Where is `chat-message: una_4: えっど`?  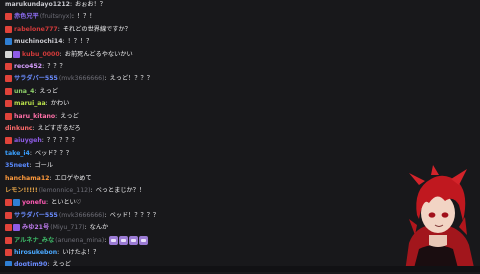 chat-message: una_4: えっど is located at coordinates (31, 91).